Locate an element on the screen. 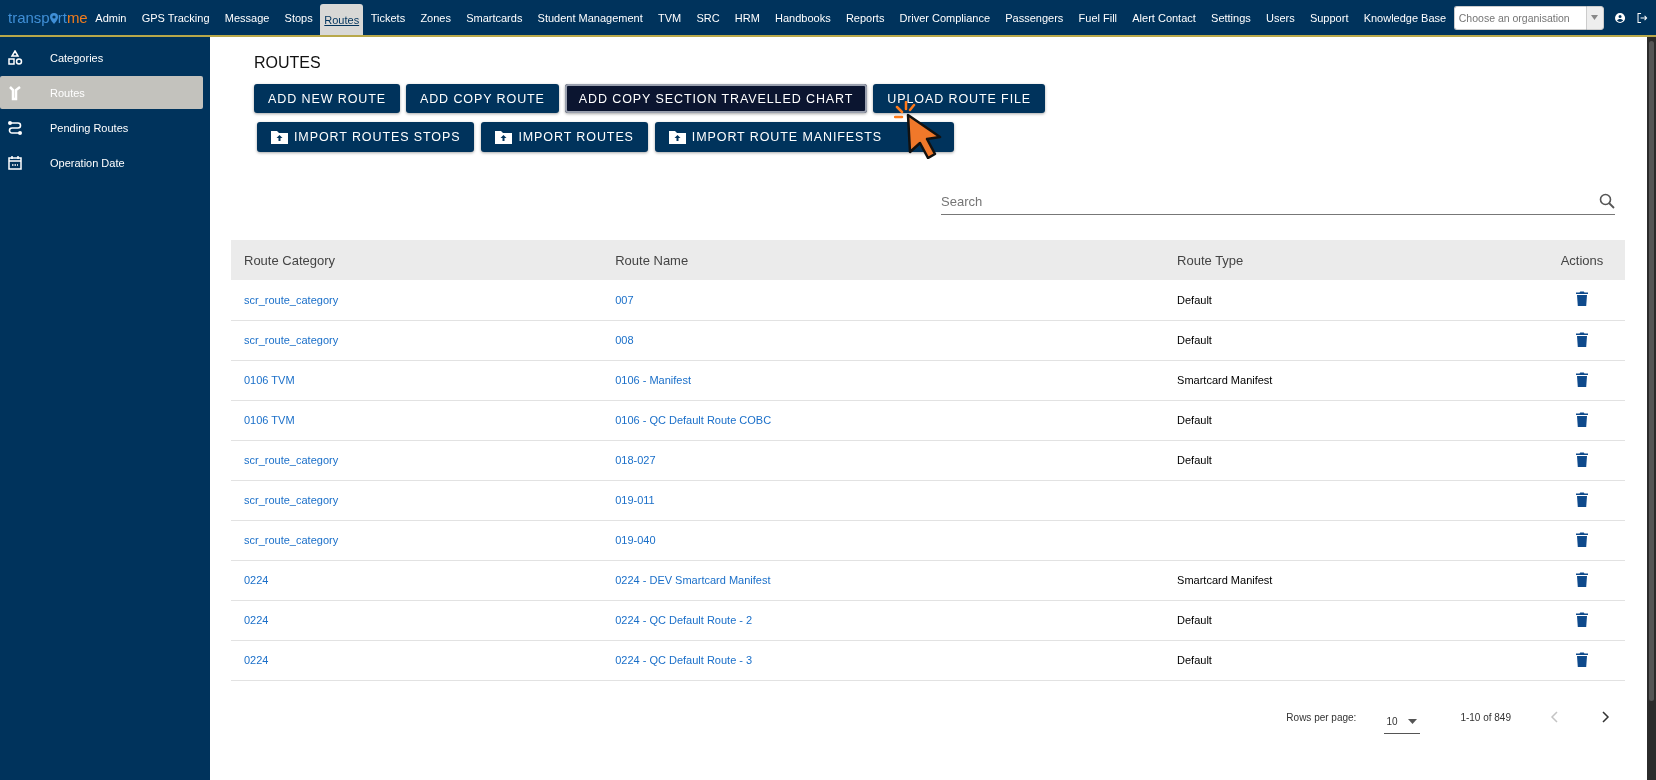 Image resolution: width=1656 pixels, height=780 pixels. route-link: 0224 - QC Default Route - 3 is located at coordinates (684, 660).